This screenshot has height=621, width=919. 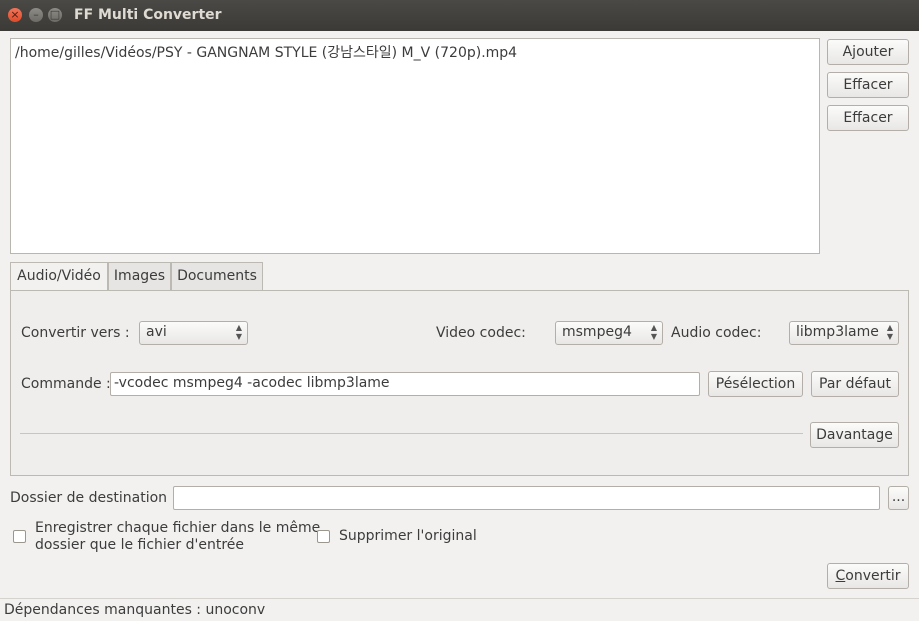 I want to click on video-codec-label: Video codec:, so click(x=481, y=333).